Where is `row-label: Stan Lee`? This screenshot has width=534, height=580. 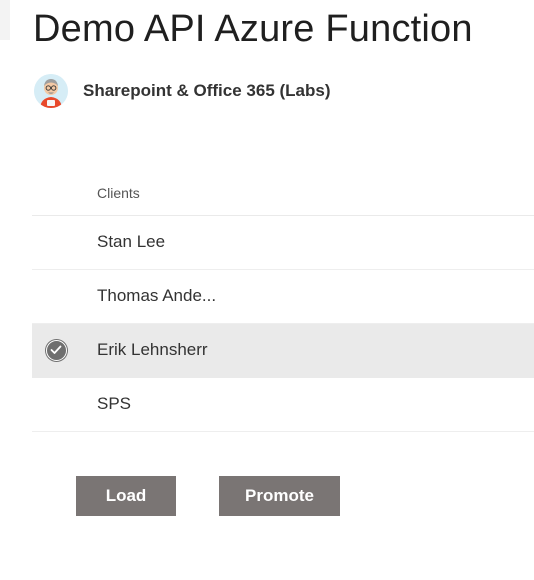
row-label: Stan Lee is located at coordinates (131, 241).